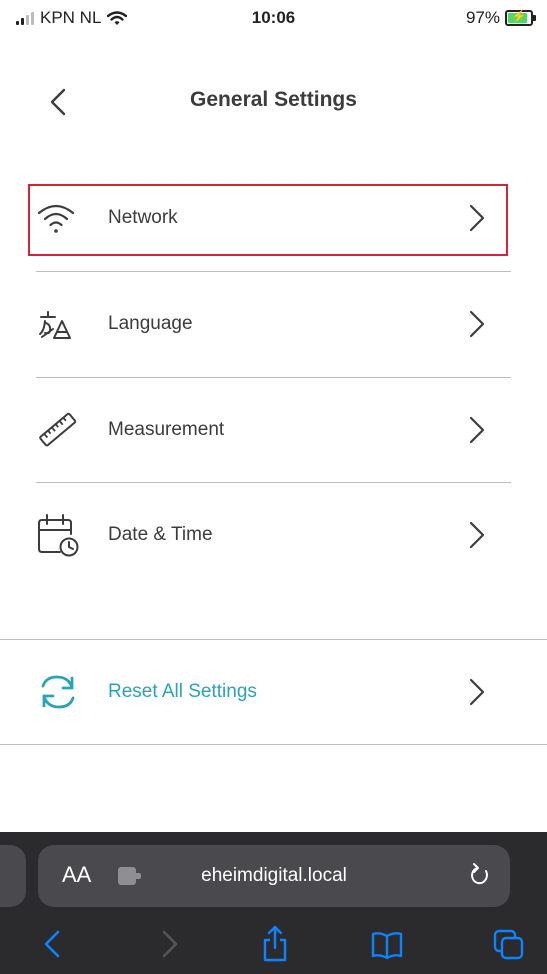  I want to click on forward-icon, so click(169, 944).